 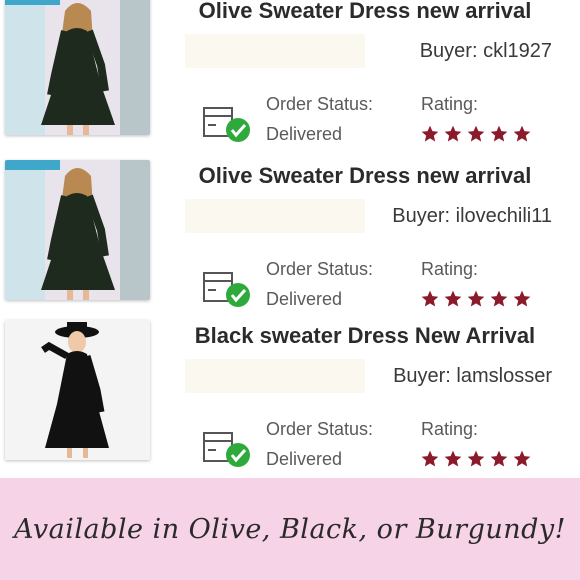 What do you see at coordinates (485, 51) in the screenshot?
I see `buyer-name: Buyer: ckl1927` at bounding box center [485, 51].